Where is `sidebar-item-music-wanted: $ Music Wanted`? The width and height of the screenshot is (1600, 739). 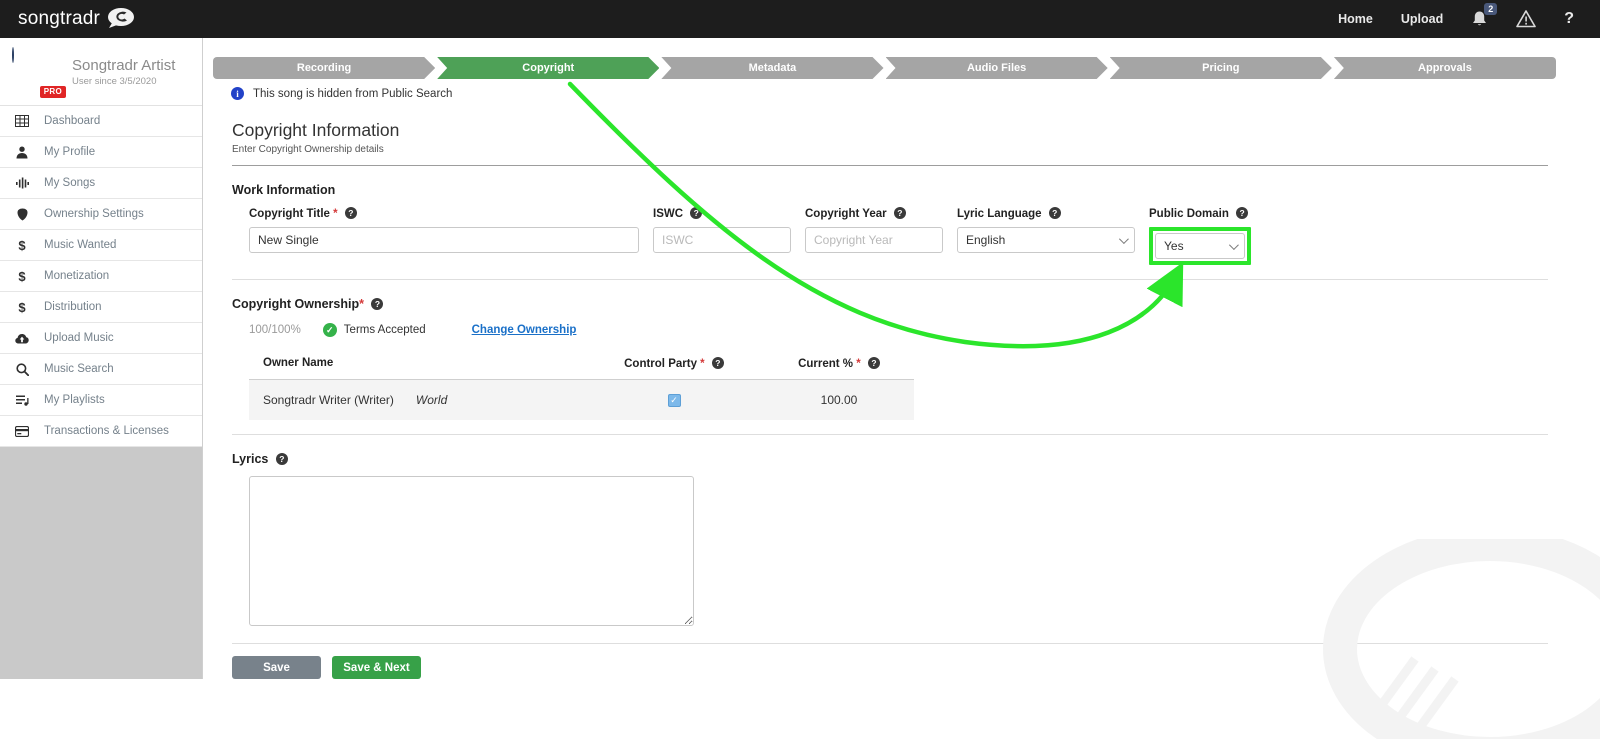 sidebar-item-music-wanted: $ Music Wanted is located at coordinates (101, 245).